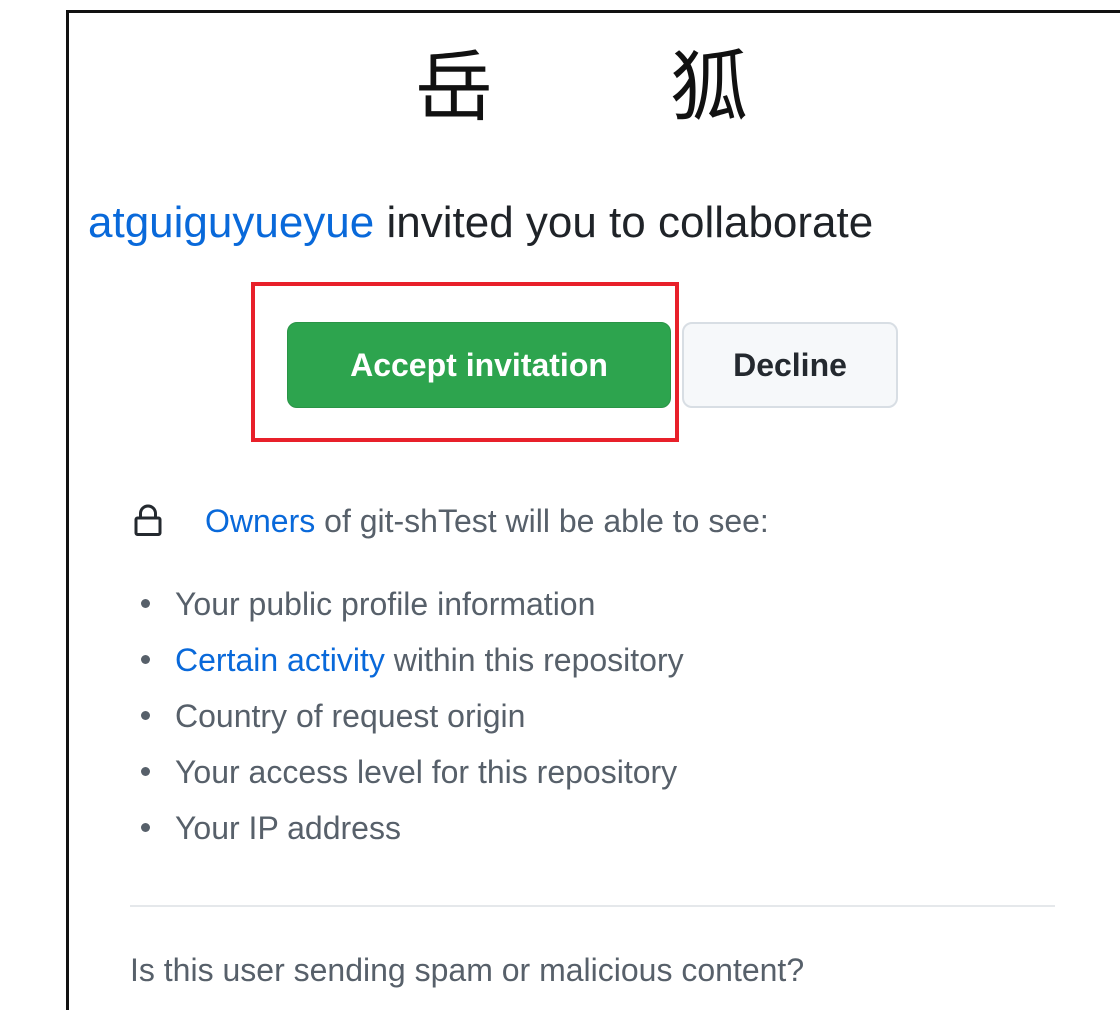 This screenshot has height=1010, width=1120. What do you see at coordinates (350, 716) in the screenshot?
I see `permission-text: Country of request origin` at bounding box center [350, 716].